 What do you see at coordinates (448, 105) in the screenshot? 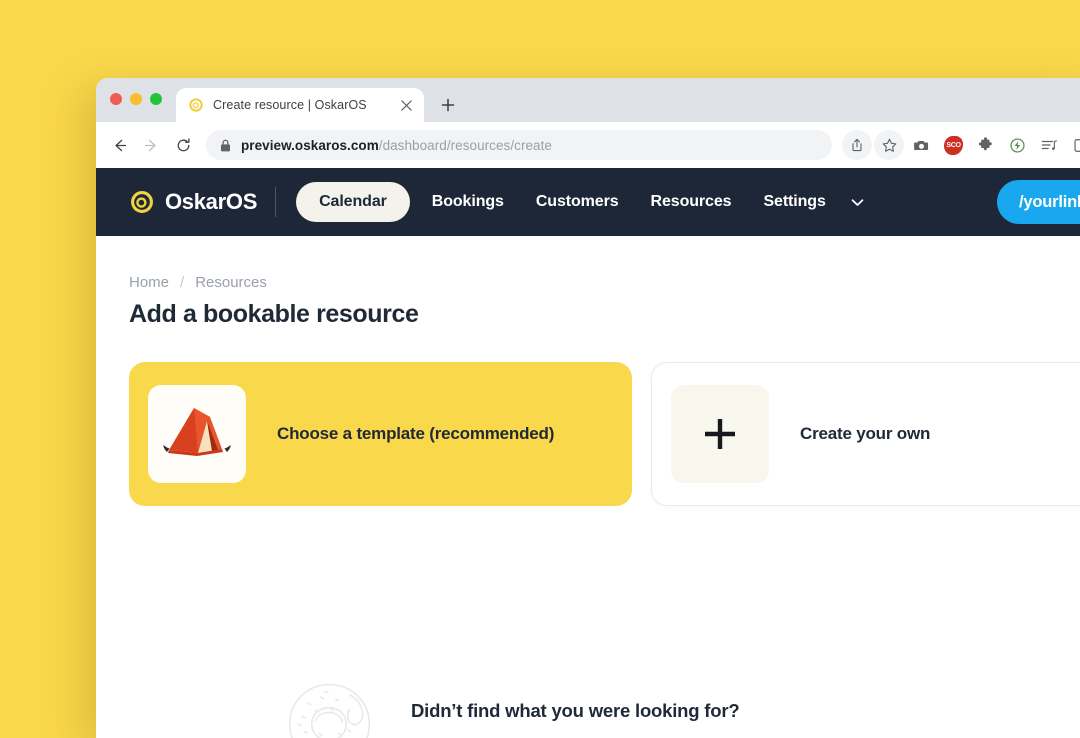
I see `new-tab-button` at bounding box center [448, 105].